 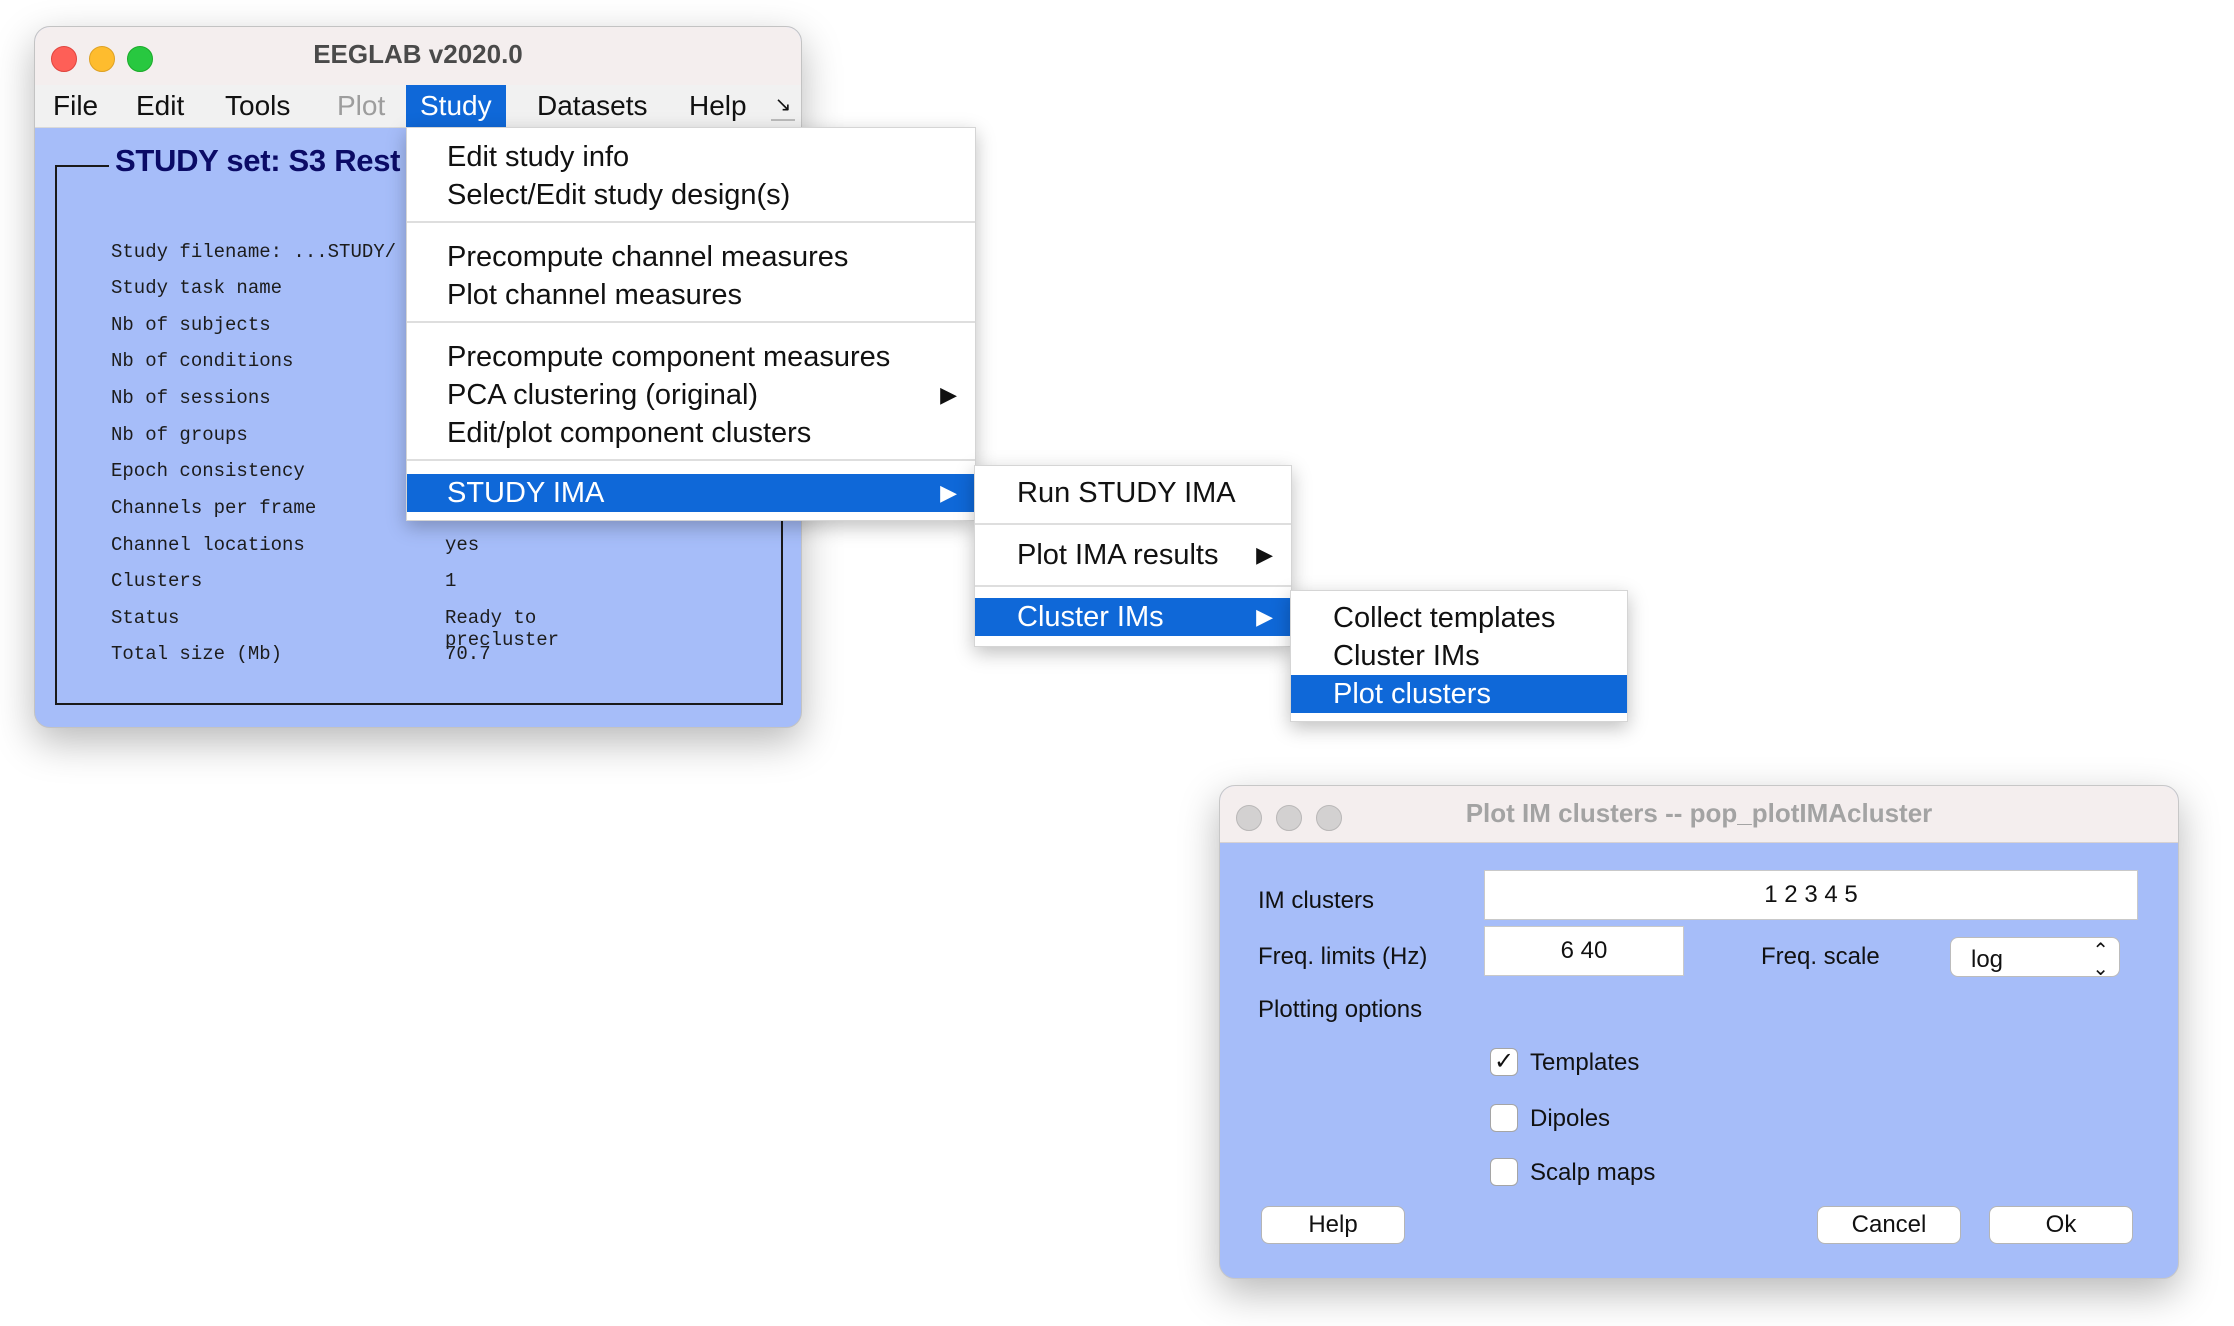 I want to click on dipoles-label: Dipoles, so click(x=1570, y=1118).